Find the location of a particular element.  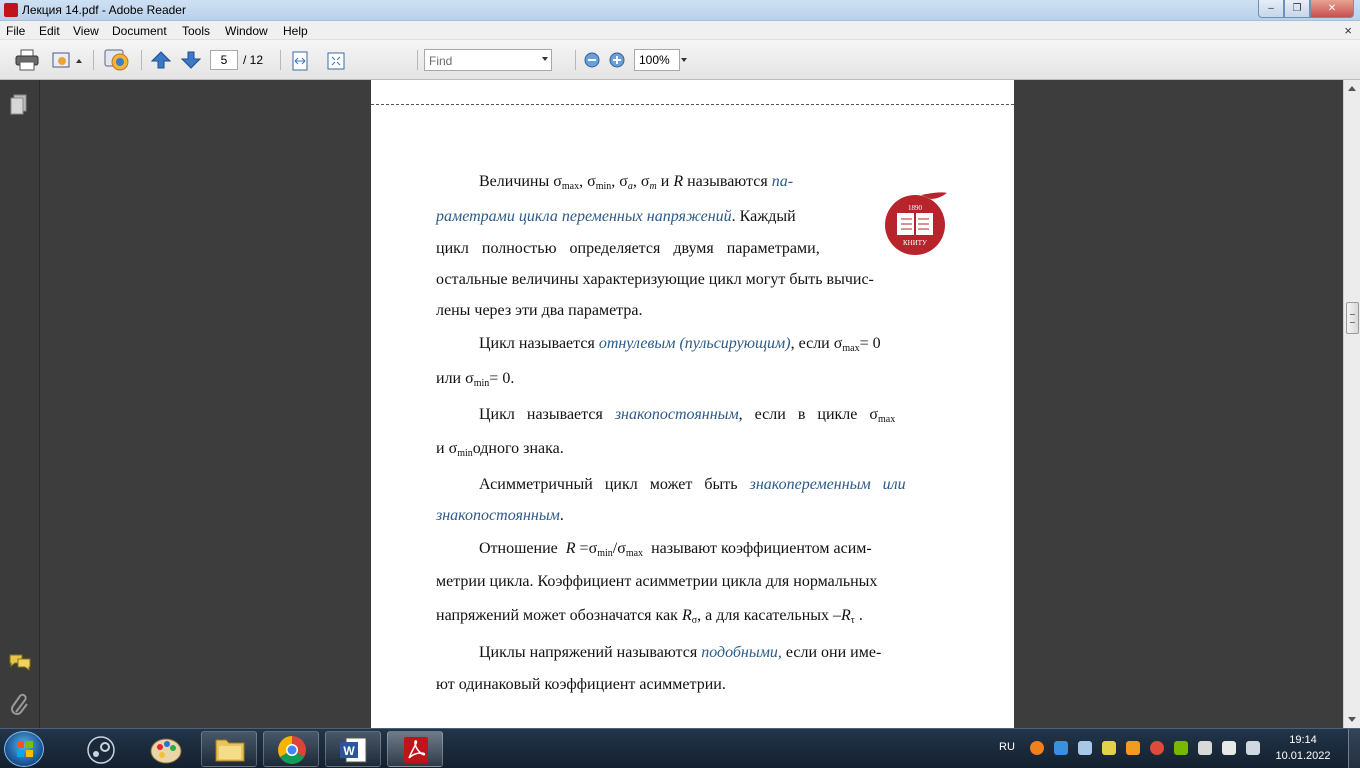

fit-width-icon is located at coordinates (300, 61).